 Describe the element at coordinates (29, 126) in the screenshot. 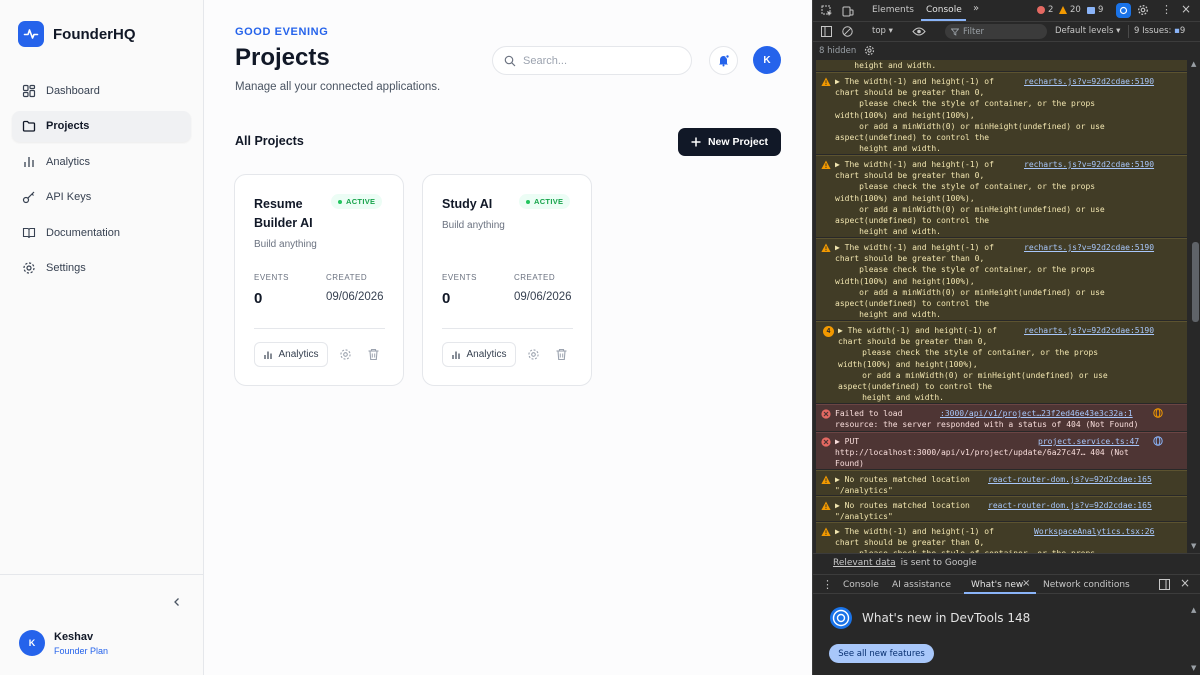

I see `folder-icon` at that location.